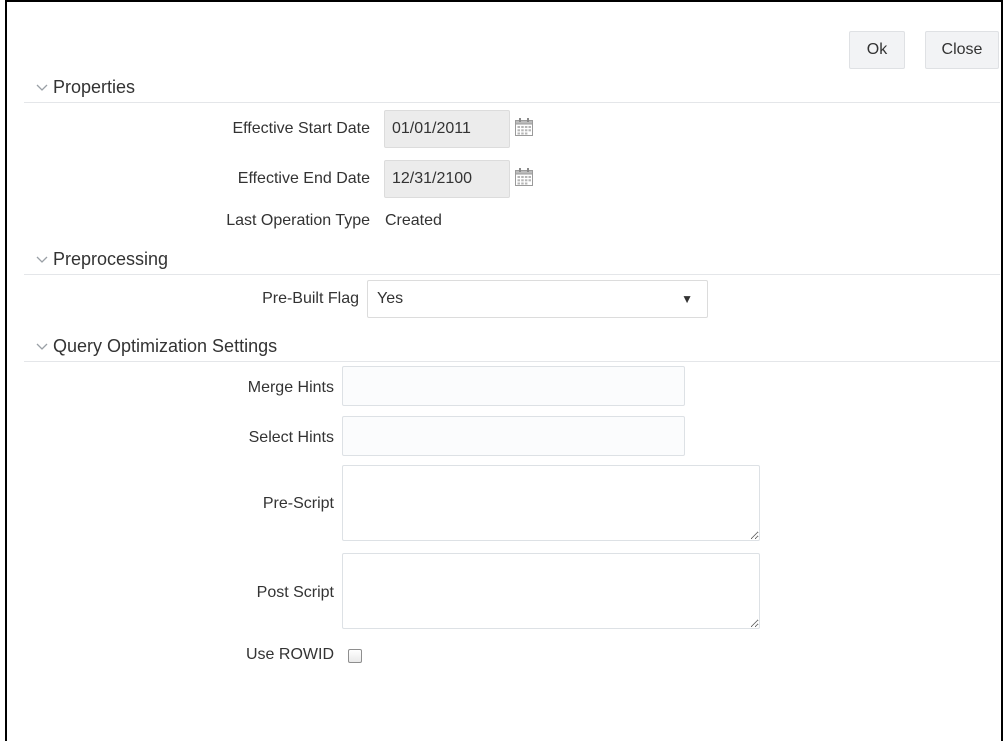 The width and height of the screenshot is (1006, 741). Describe the element at coordinates (291, 437) in the screenshot. I see `select-hints-label: Select Hints` at that location.